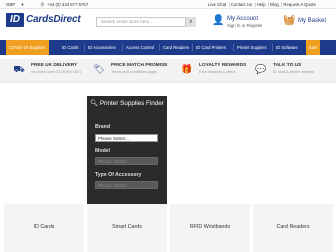 Image resolution: width=336 pixels, height=252 pixels. Describe the element at coordinates (218, 21) in the screenshot. I see `user-icon: 👤` at that location.